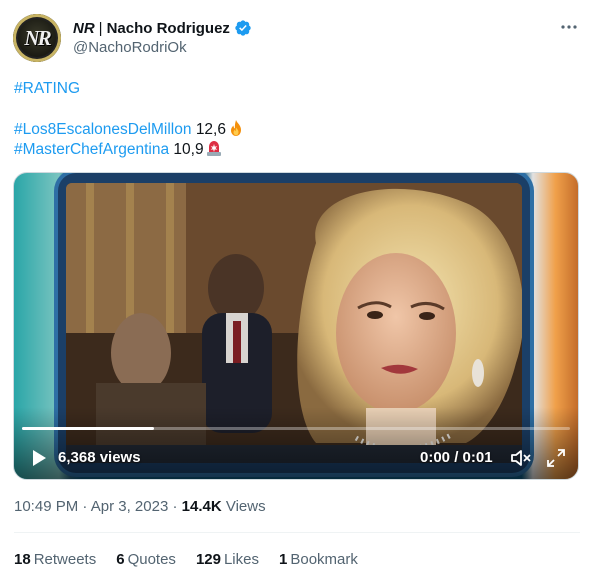 Image resolution: width=594 pixels, height=582 pixels. Describe the element at coordinates (521, 458) in the screenshot. I see `volume-muted-icon` at that location.